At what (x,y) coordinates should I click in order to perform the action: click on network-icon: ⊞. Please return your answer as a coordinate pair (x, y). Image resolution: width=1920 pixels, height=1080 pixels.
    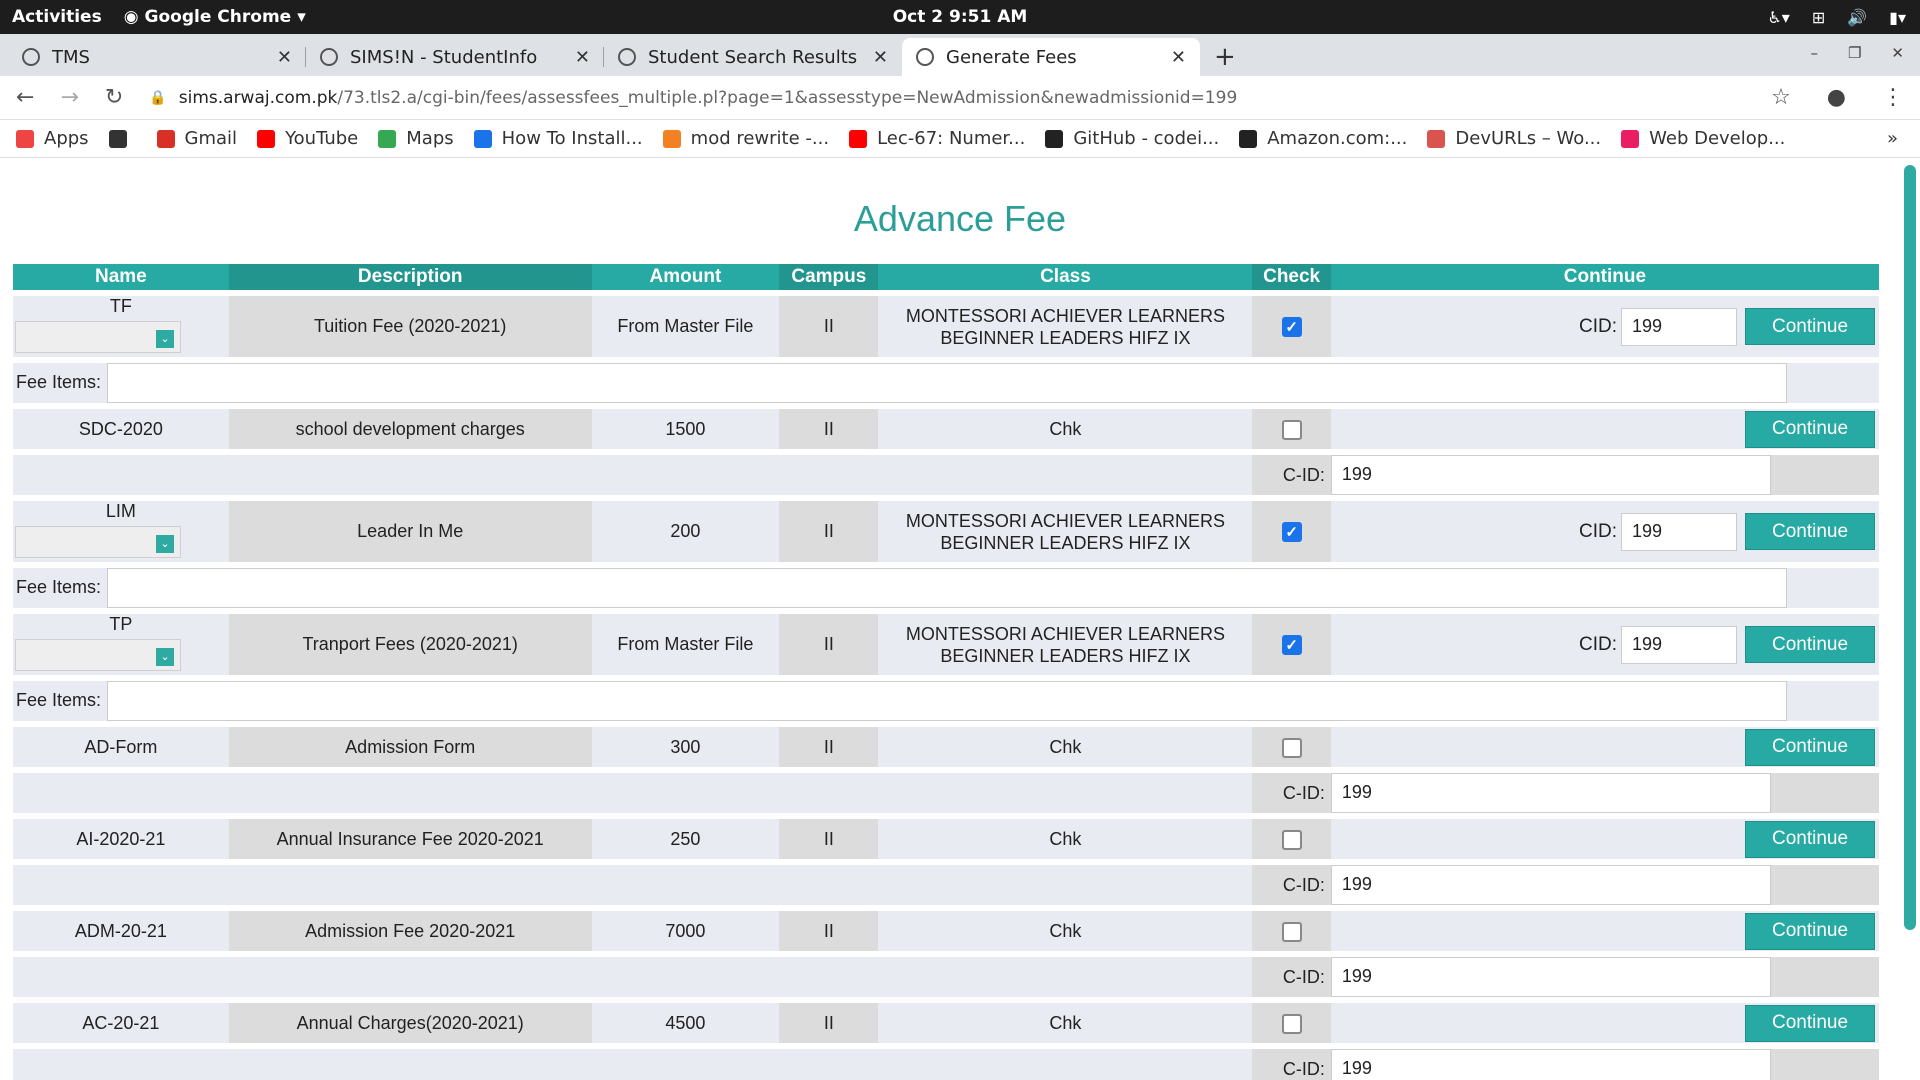
    Looking at the image, I should click on (1818, 17).